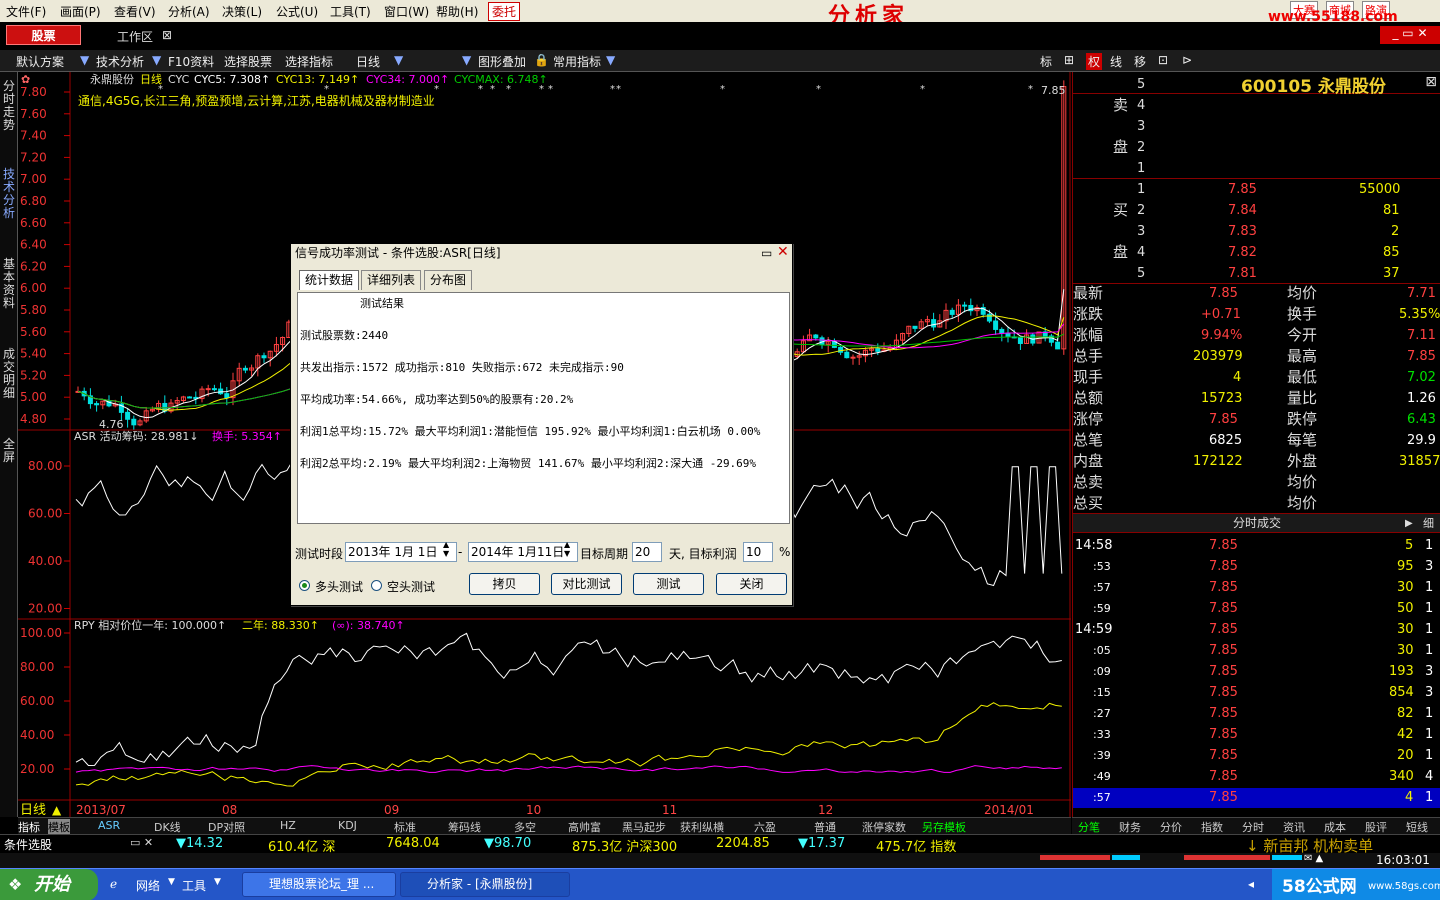 The height and width of the screenshot is (900, 1440). Describe the element at coordinates (766, 253) in the screenshot. I see `minimize-icon: ▭` at that location.